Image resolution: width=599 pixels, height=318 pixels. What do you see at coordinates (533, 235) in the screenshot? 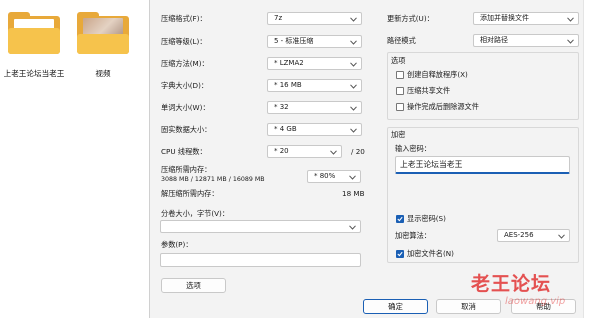
I see `algo-select: AES-256` at bounding box center [533, 235].